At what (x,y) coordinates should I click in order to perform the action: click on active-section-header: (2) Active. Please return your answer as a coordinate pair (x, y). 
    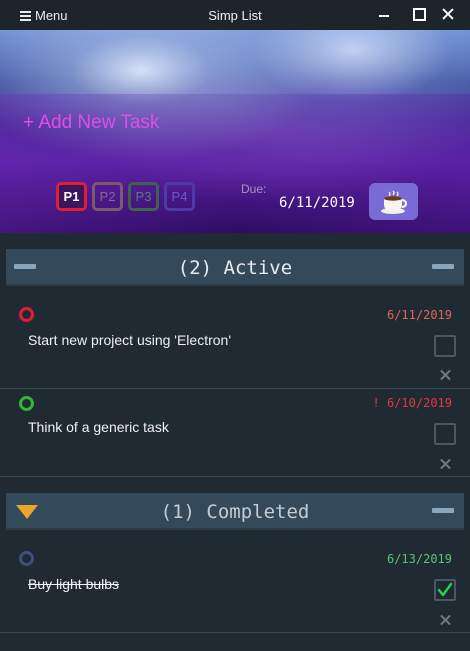
    Looking at the image, I should click on (235, 267).